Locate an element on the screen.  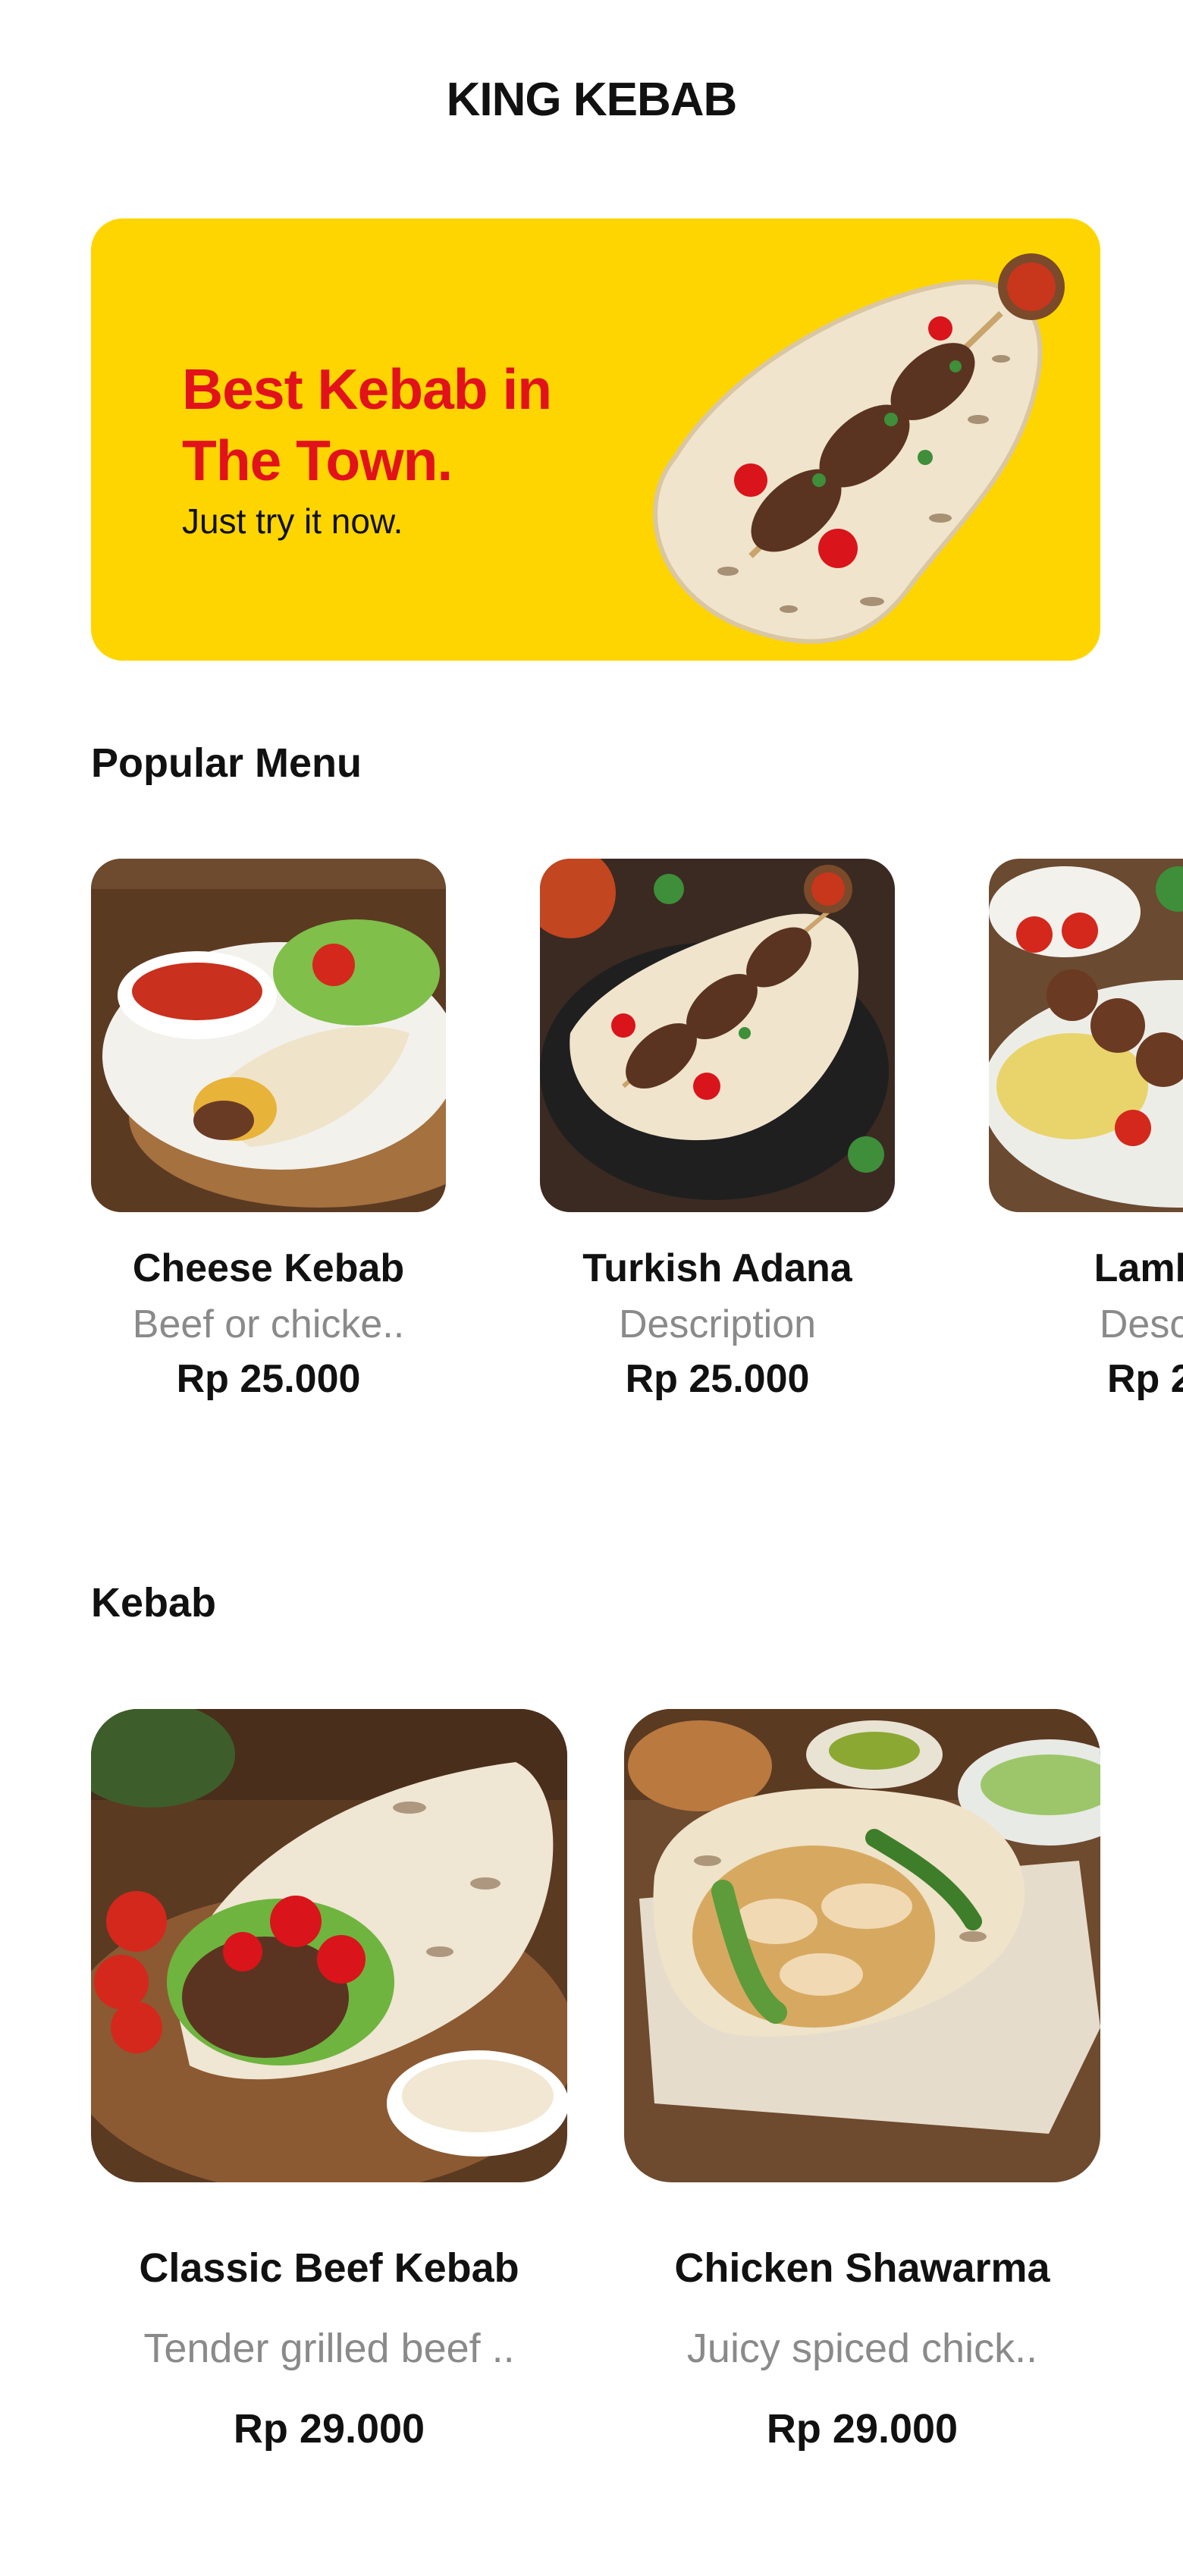
popular-item-cheese-kebab: Cheese Kebab Beef or chicke.. Rp 25.000 is located at coordinates (268, 1130).